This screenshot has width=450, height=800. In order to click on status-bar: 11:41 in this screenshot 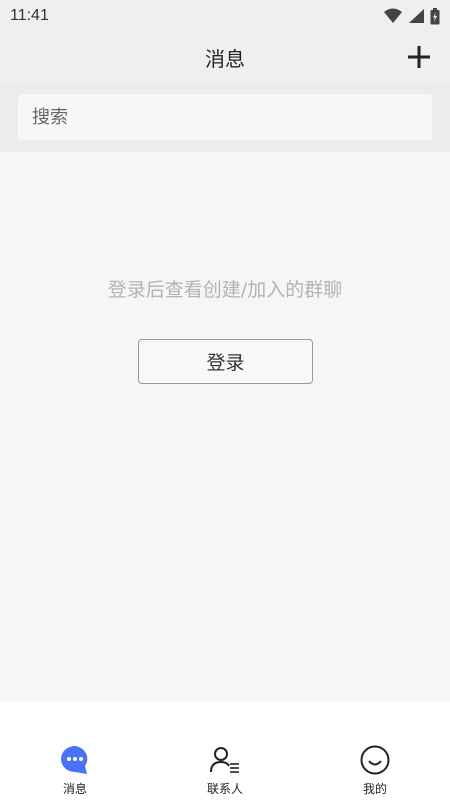, I will do `click(225, 16)`.